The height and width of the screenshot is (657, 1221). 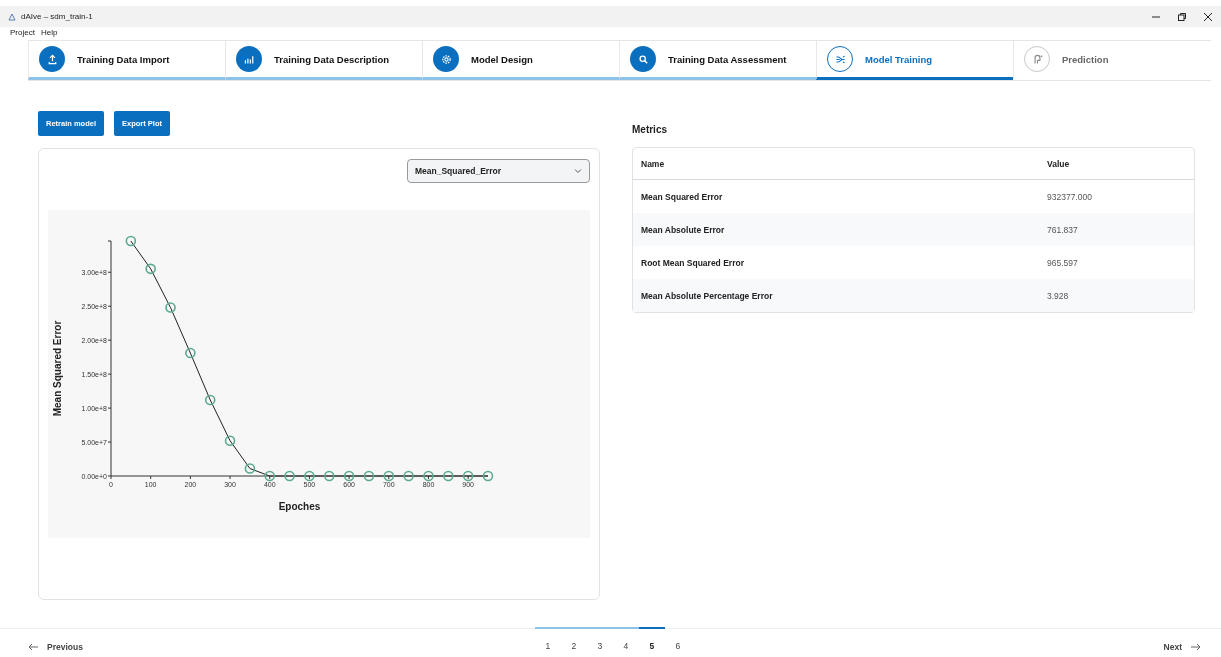 I want to click on arrow-left-icon, so click(x=33, y=647).